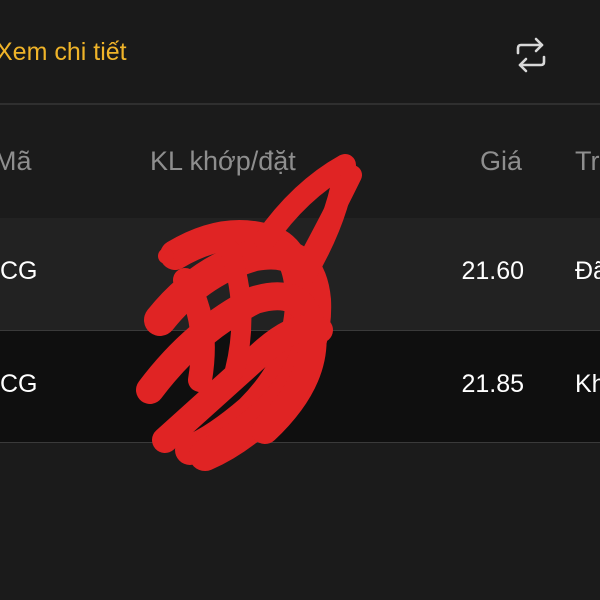 The height and width of the screenshot is (600, 600). I want to click on view-details-link: Xem chi tiết, so click(63, 52).